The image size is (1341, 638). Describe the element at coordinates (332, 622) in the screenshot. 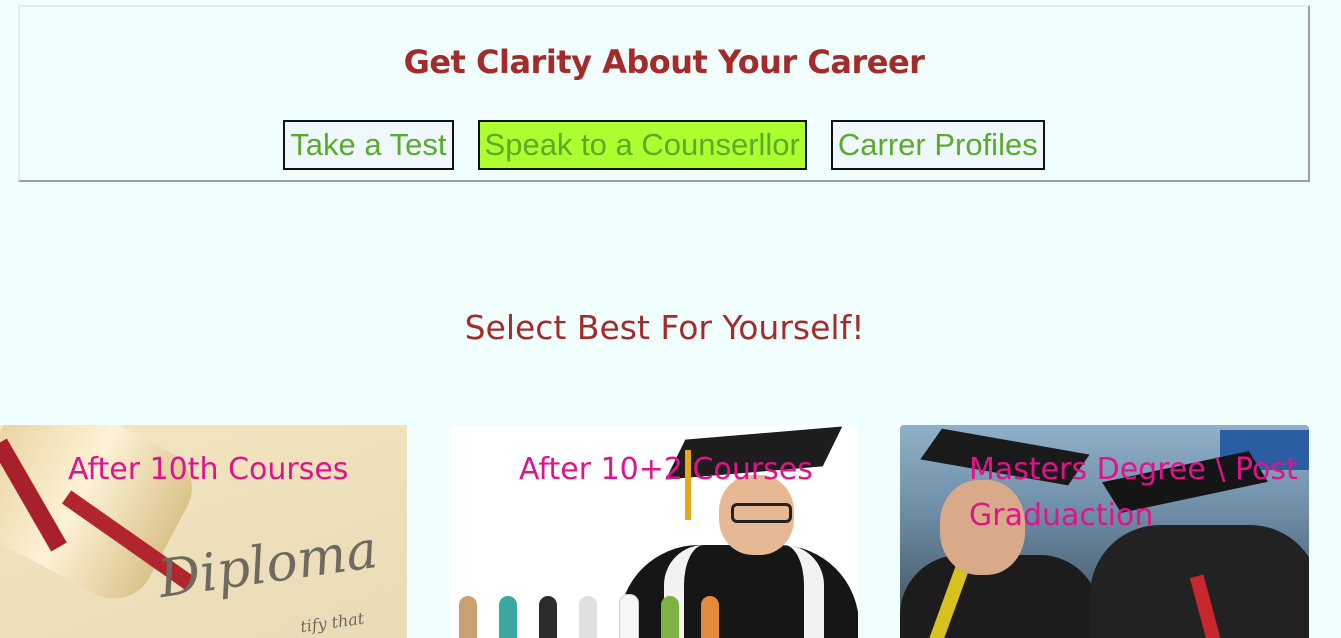

I see `diploma-image-script: tify that` at that location.